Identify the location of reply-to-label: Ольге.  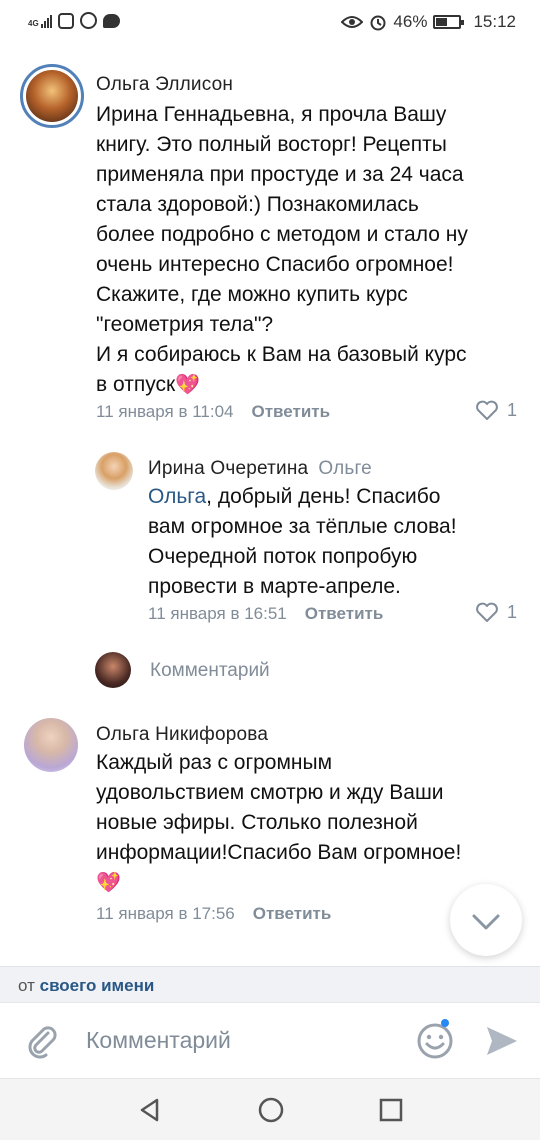
(345, 468).